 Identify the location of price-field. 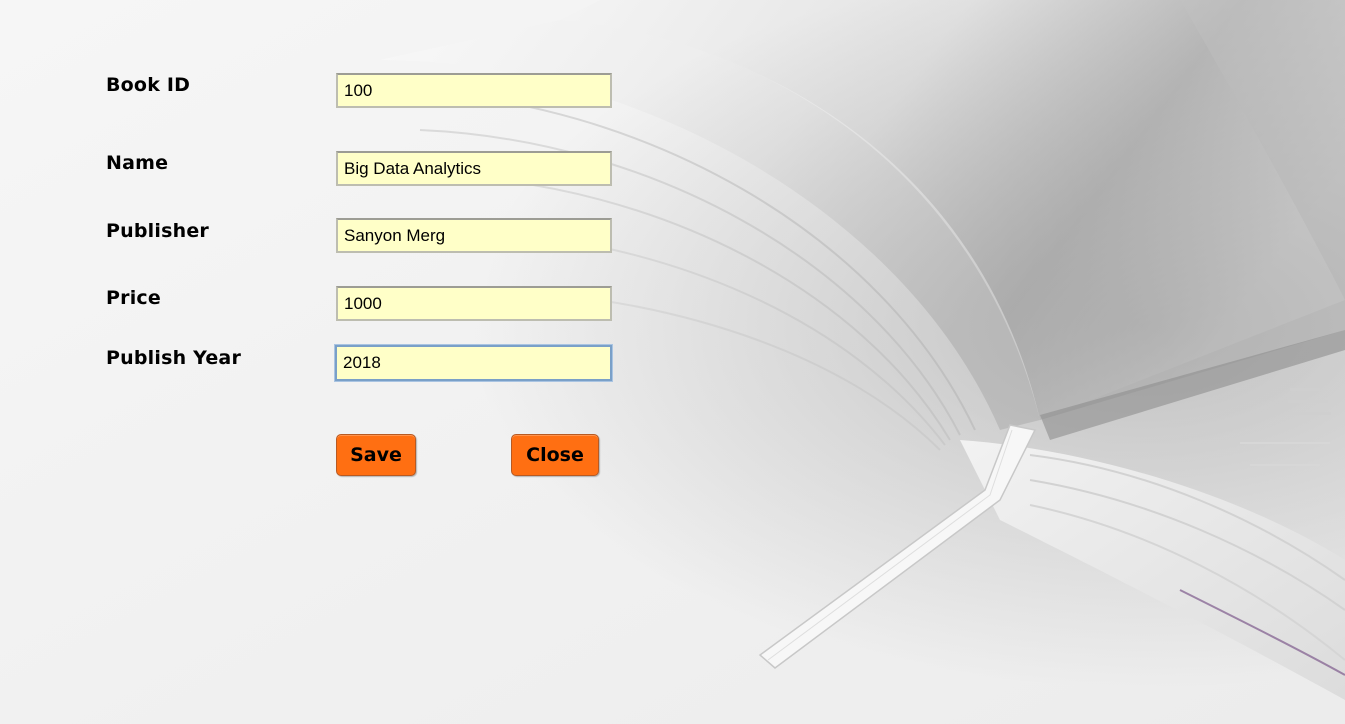
(474, 303).